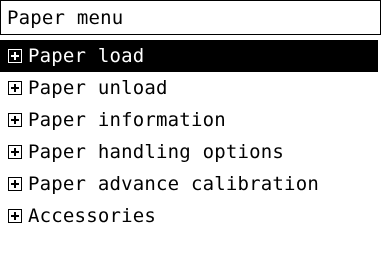  I want to click on menu-item-paper-advance-calibration: Paper advance calibration, so click(190, 184).